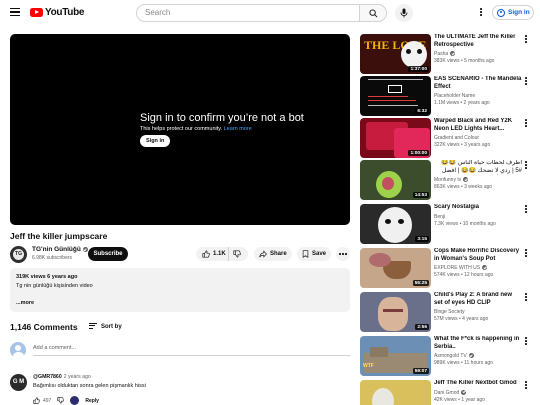 This screenshot has width=540, height=405. What do you see at coordinates (57, 12) in the screenshot?
I see `youtube-logo: YouTube` at bounding box center [57, 12].